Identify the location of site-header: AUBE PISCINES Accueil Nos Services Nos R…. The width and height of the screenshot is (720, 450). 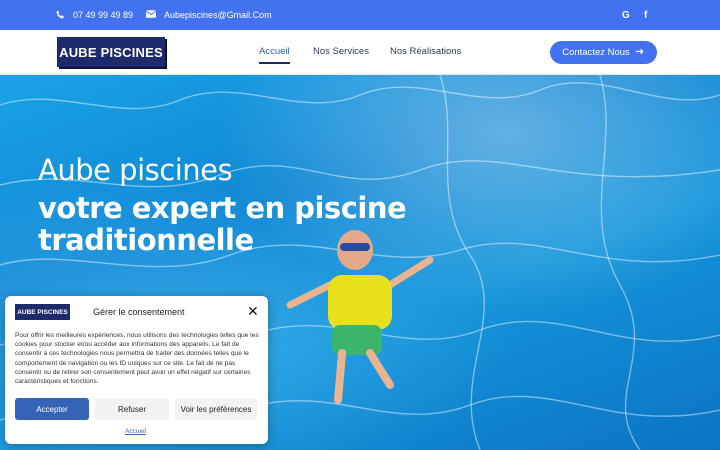
(360, 52).